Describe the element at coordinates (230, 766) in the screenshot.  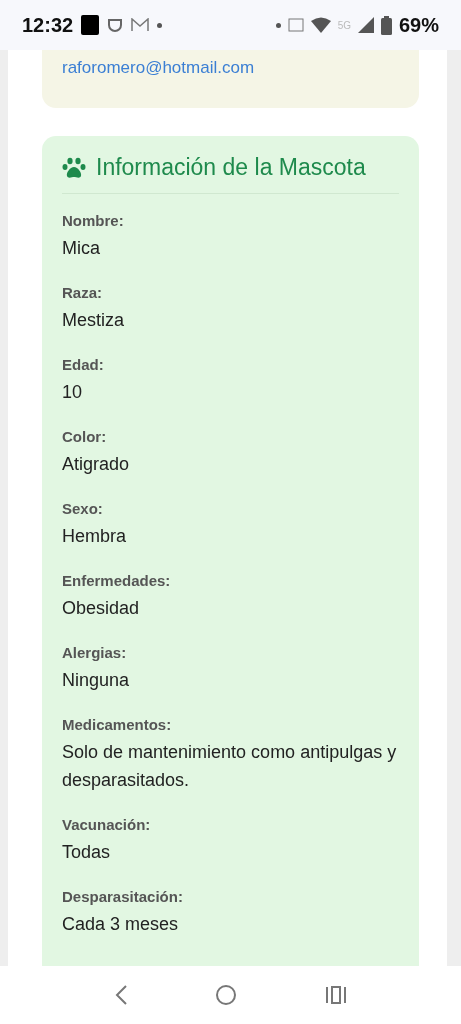
I see `field-value: Solo de mantenimiento como antipulgas y desparasitados.` at that location.